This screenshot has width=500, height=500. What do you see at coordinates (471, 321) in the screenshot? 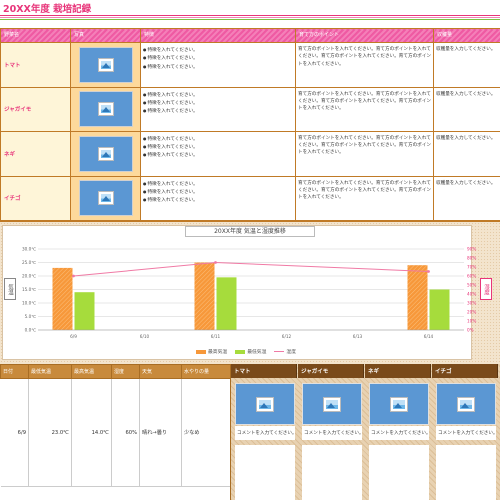
I see `y-tick-label-right: 10%` at bounding box center [471, 321].